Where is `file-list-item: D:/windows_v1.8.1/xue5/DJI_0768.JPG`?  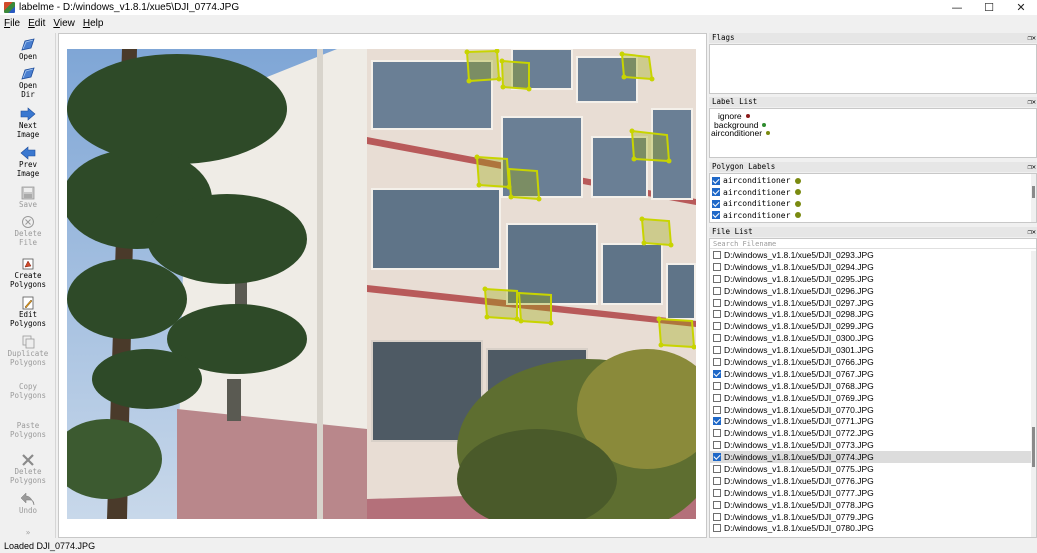
file-list-item: D:/windows_v1.8.1/xue5/DJI_0768.JPG is located at coordinates (873, 386).